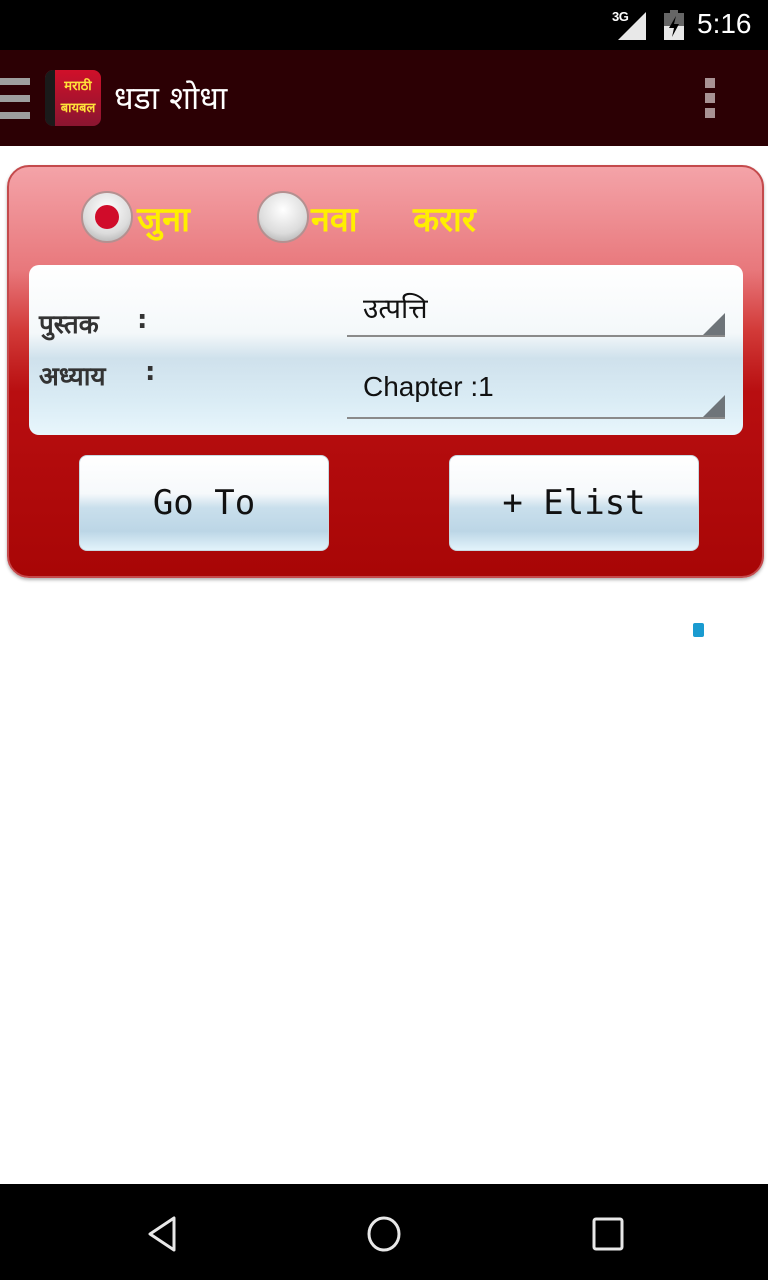 The image size is (768, 1280). Describe the element at coordinates (78, 86) in the screenshot. I see `app-logo-line1: मराठी` at that location.